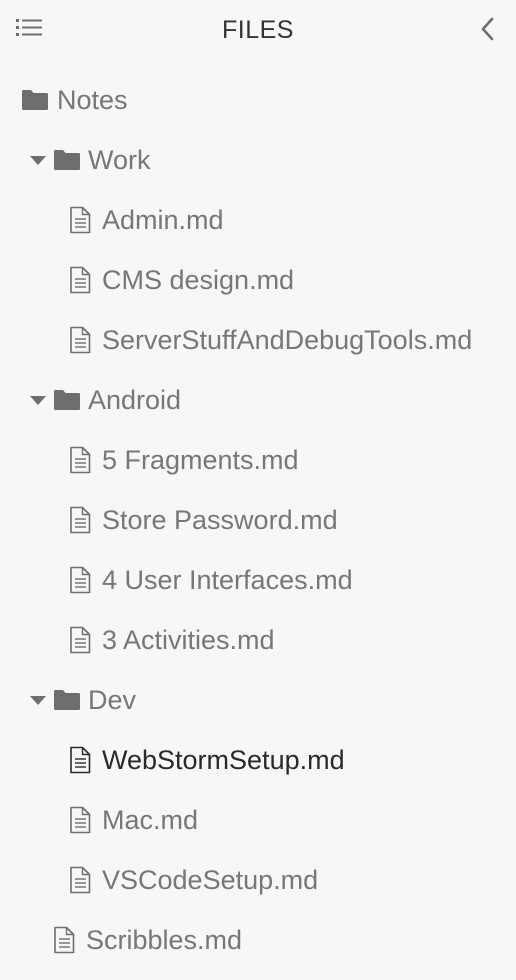  Describe the element at coordinates (227, 580) in the screenshot. I see `tree-item-label: 4 User Interfaces.md` at that location.